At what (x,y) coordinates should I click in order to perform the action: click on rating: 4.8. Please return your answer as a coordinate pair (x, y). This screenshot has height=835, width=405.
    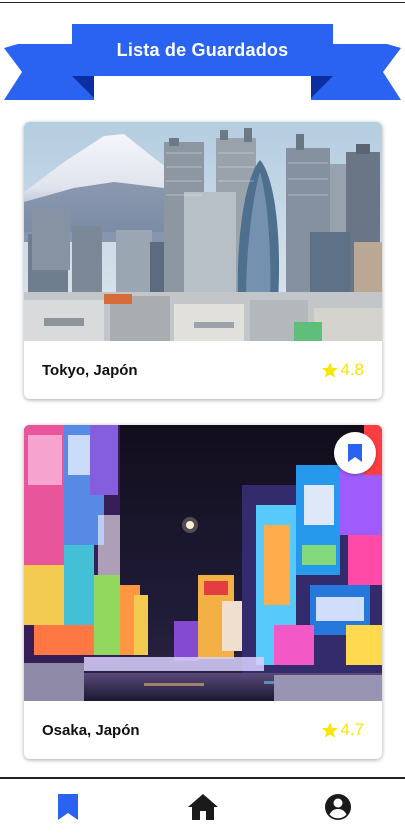
    Looking at the image, I should click on (342, 370).